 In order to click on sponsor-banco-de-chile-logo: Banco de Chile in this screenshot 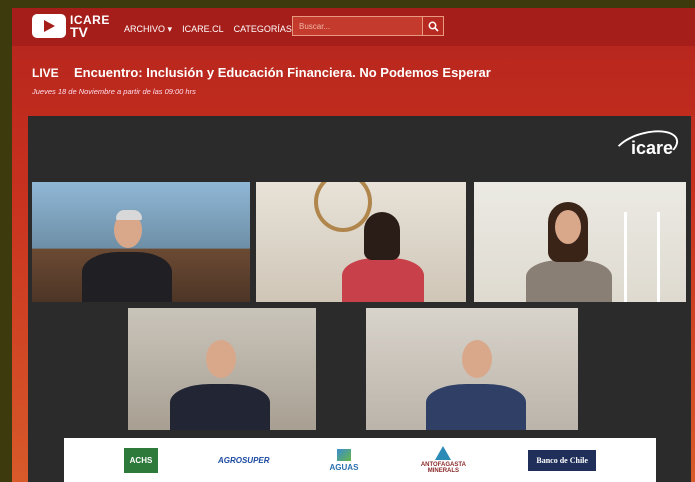, I will do `click(562, 460)`.